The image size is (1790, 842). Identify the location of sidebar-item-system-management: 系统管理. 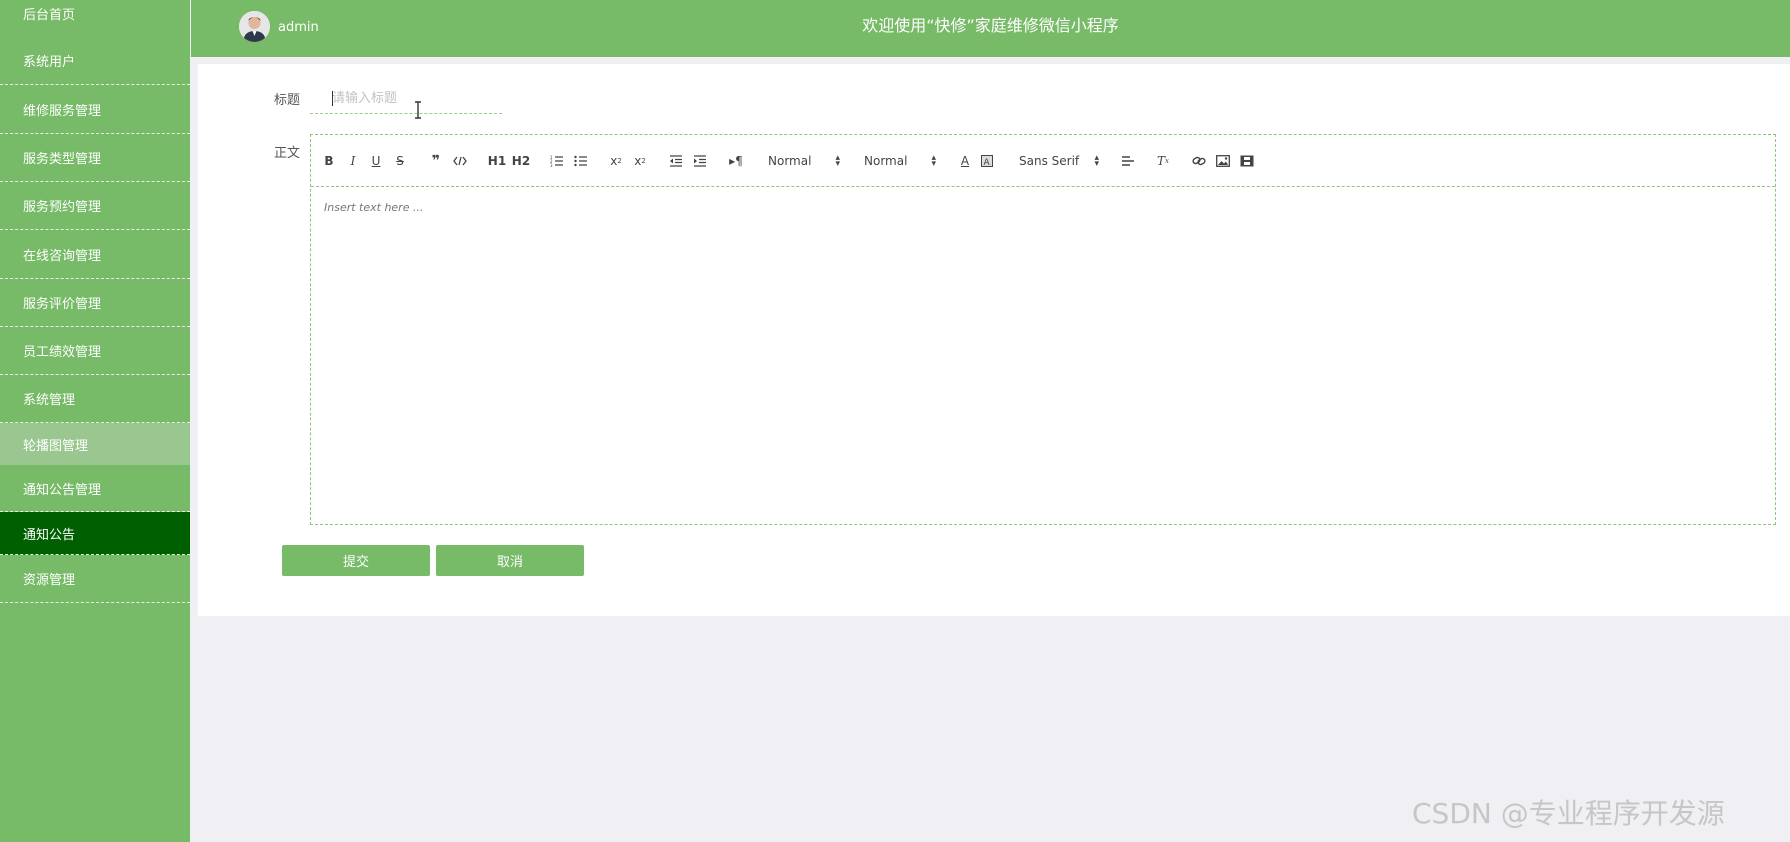
(95, 398).